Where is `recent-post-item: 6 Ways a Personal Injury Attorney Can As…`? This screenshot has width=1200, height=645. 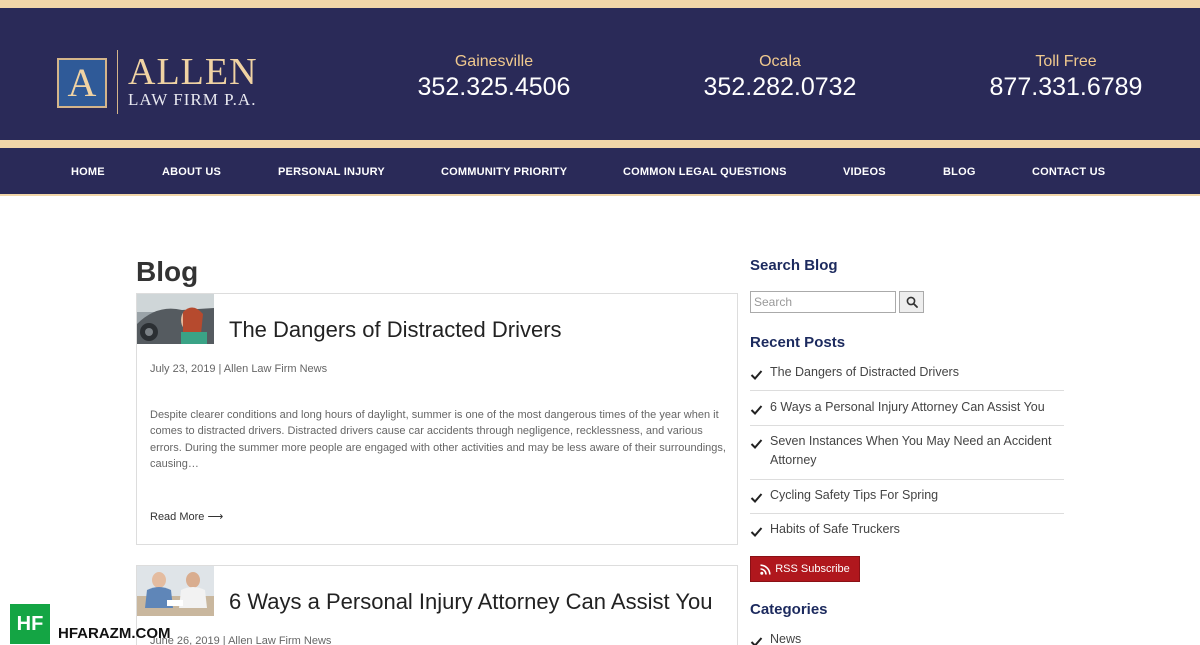
recent-post-item: 6 Ways a Personal Injury Attorney Can As… is located at coordinates (907, 412).